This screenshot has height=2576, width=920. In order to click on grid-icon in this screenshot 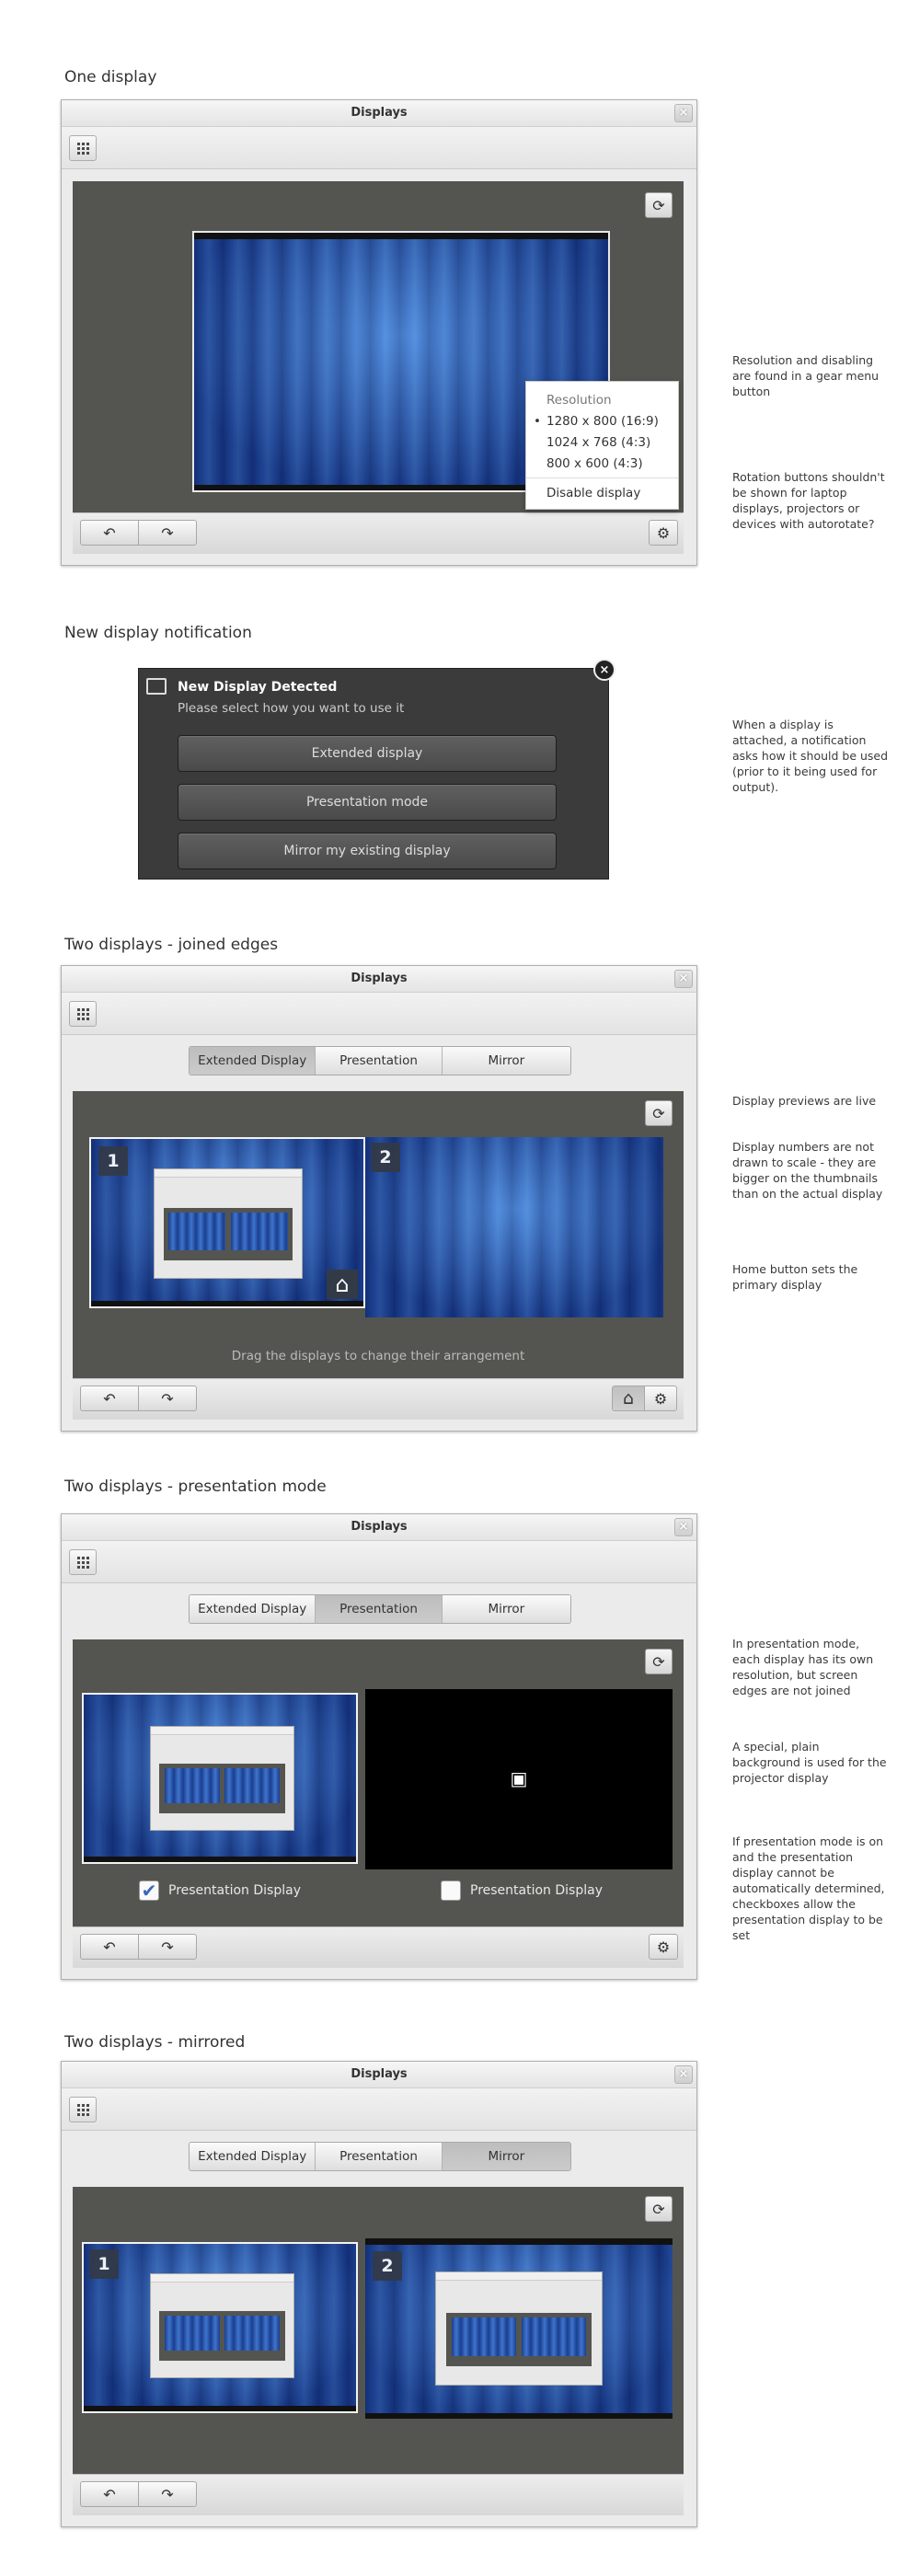, I will do `click(82, 148)`.